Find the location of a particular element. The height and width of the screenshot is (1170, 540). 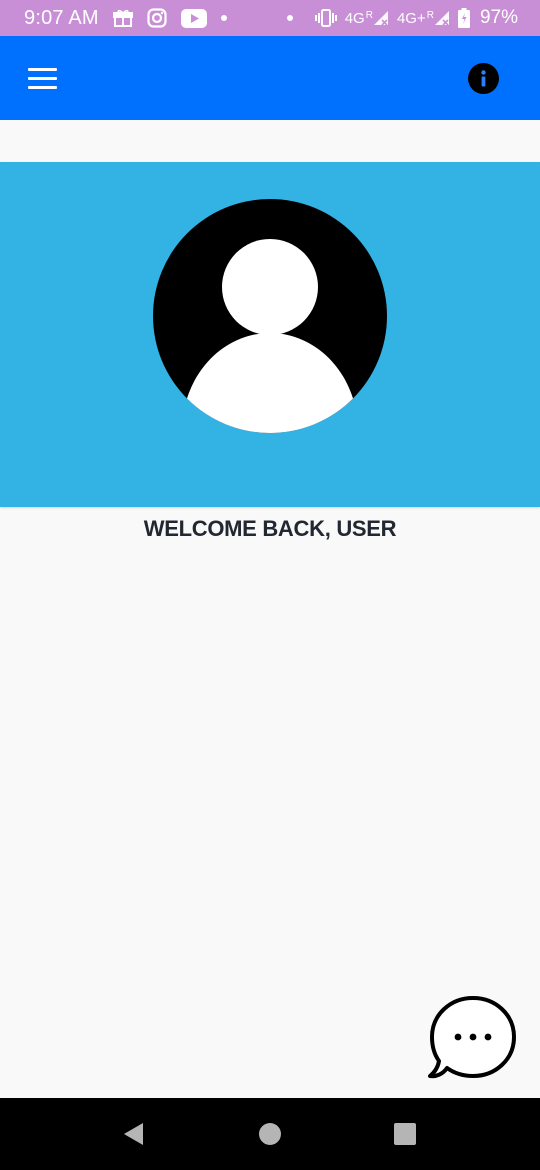

user-avatar-icon is located at coordinates (270, 316).